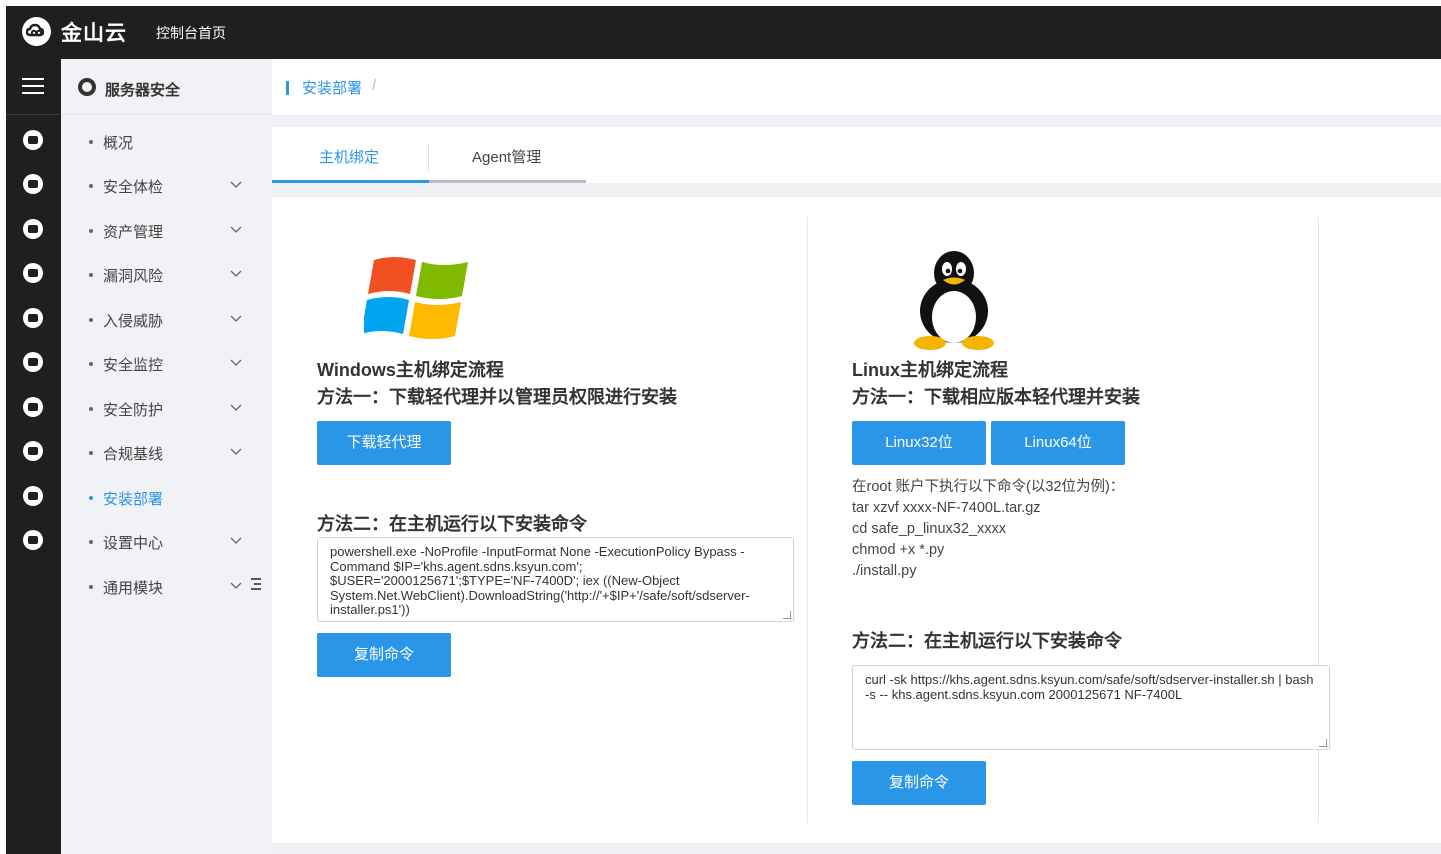 The height and width of the screenshot is (854, 1441). I want to click on sidebar-item-overview: 概况, so click(166, 143).